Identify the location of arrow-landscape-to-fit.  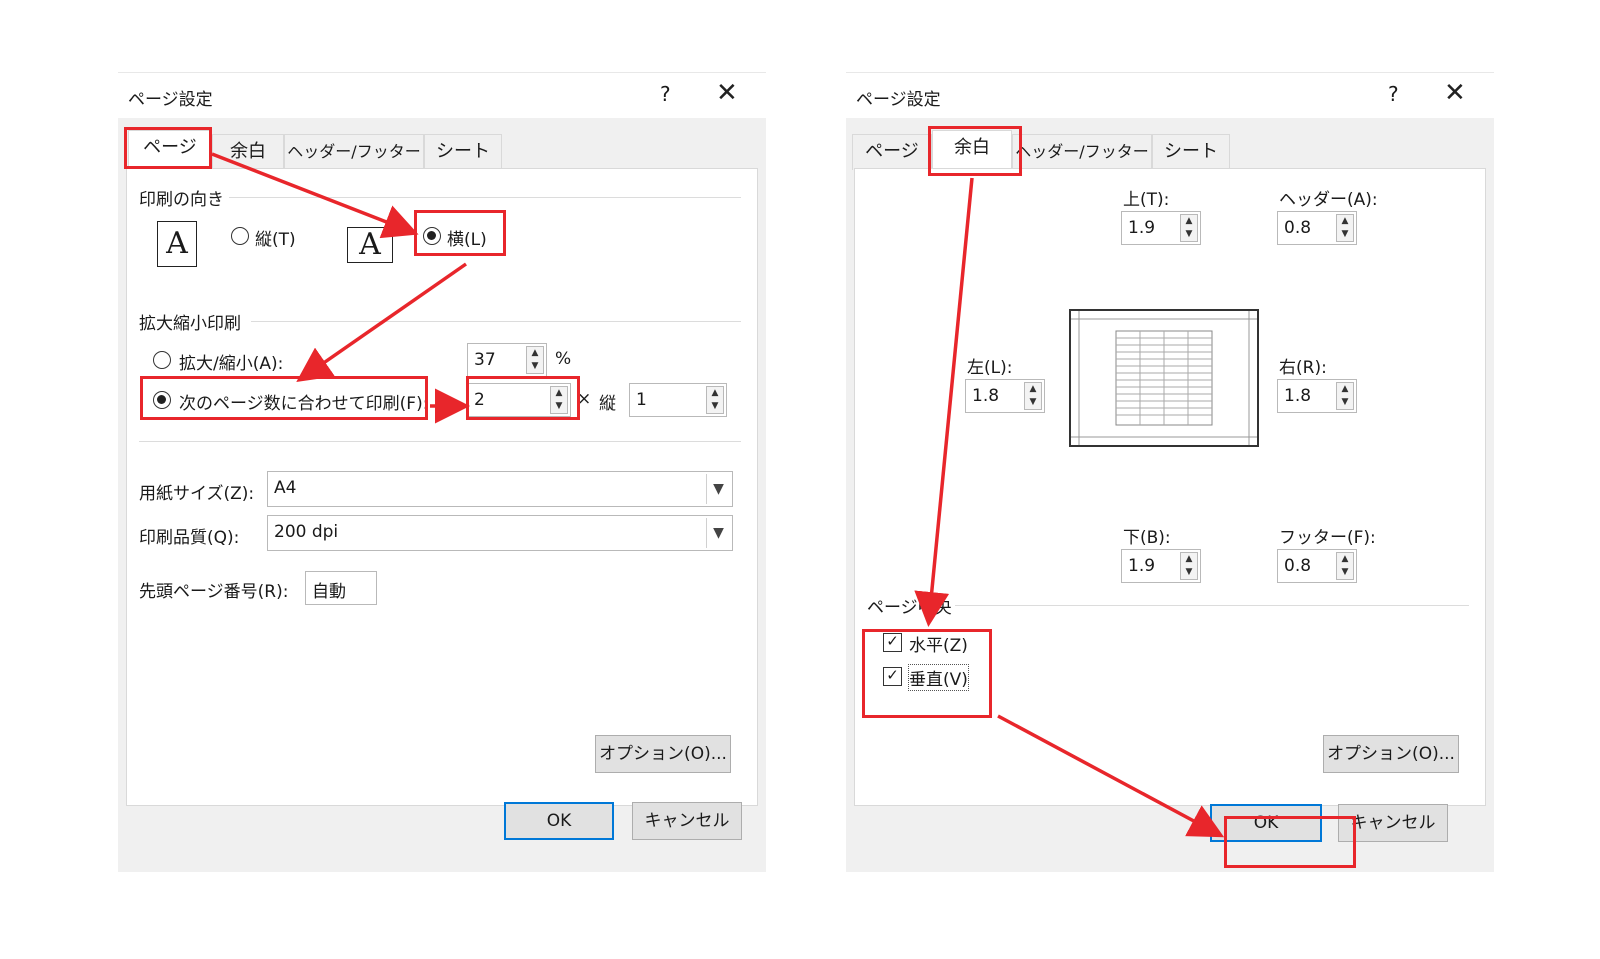
(381, 322).